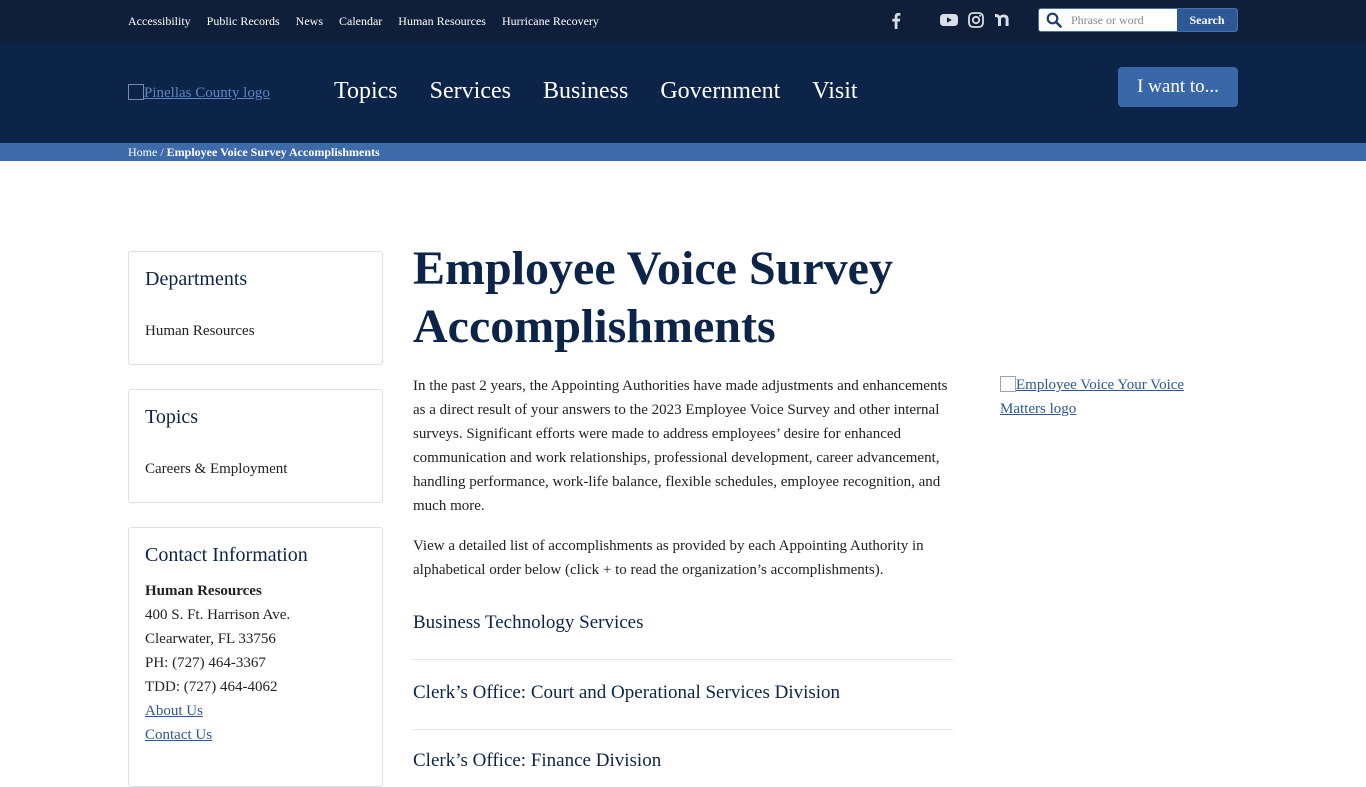 The image size is (1366, 787). Describe the element at coordinates (976, 20) in the screenshot. I see `instagram-icon` at that location.